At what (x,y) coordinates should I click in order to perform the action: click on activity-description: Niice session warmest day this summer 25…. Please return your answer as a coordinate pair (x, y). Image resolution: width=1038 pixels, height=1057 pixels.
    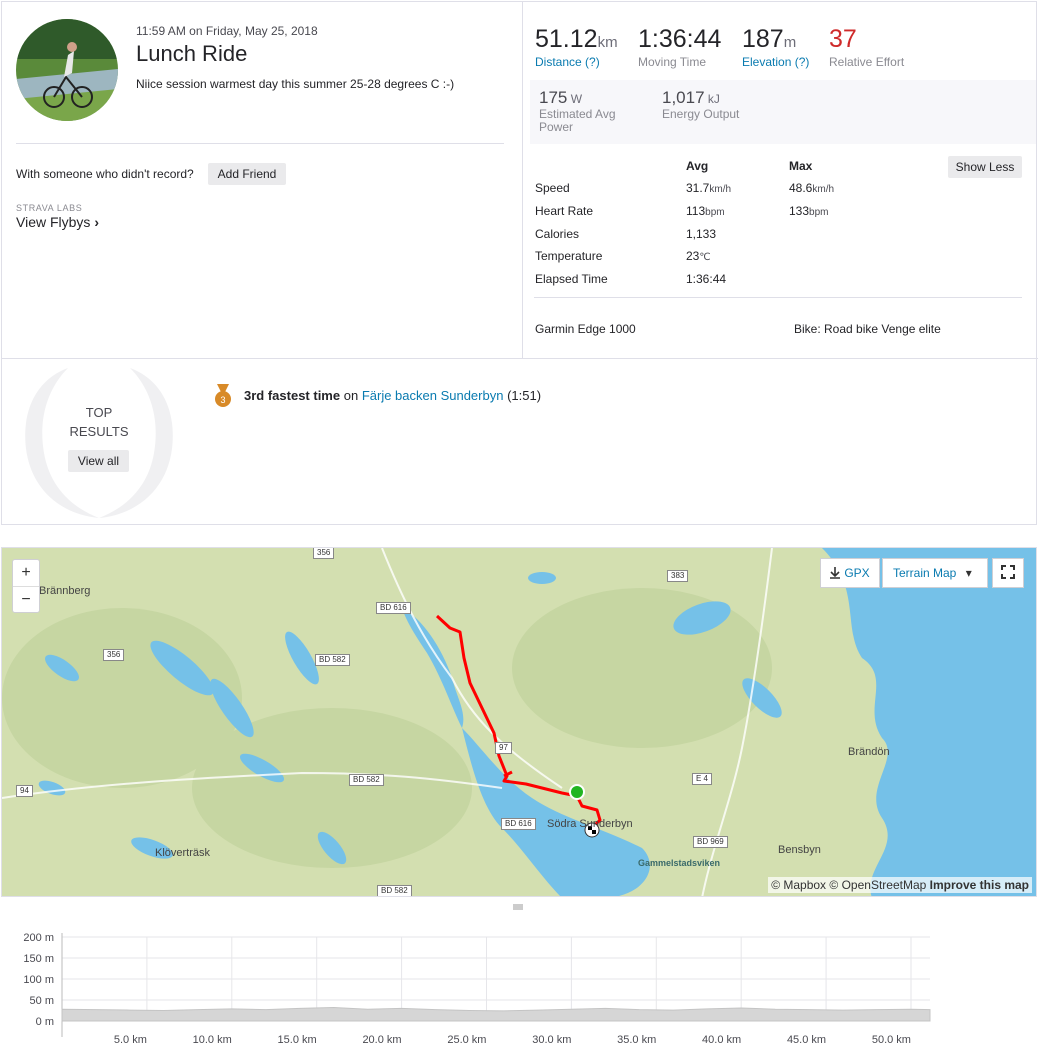
    Looking at the image, I should click on (295, 84).